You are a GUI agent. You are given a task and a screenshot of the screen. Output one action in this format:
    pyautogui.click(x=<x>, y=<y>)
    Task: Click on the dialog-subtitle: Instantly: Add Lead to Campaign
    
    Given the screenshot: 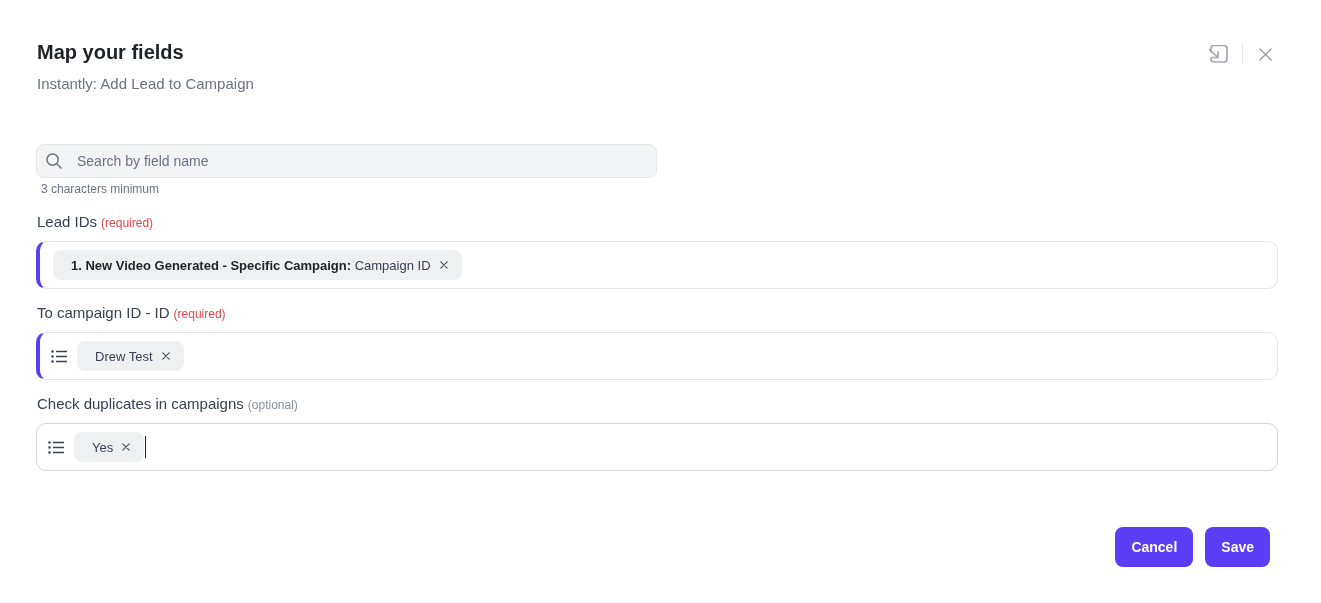 What is the action you would take?
    pyautogui.click(x=145, y=84)
    